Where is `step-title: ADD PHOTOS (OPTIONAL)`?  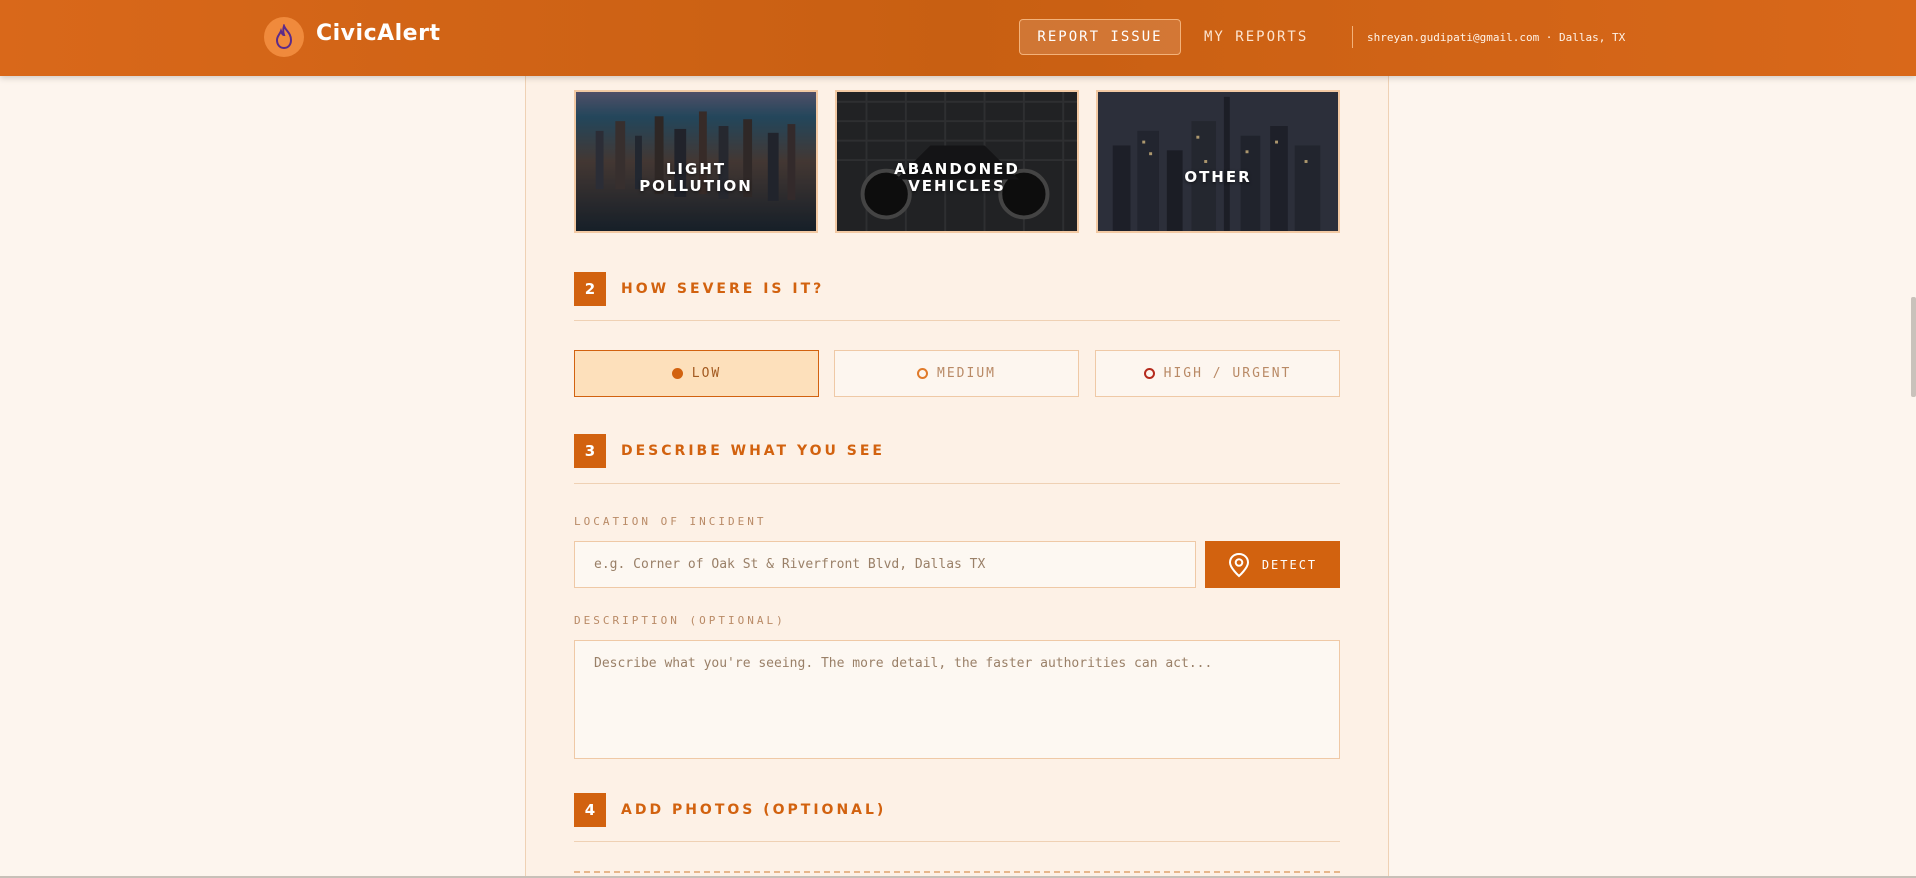 step-title: ADD PHOTOS (OPTIONAL) is located at coordinates (754, 810).